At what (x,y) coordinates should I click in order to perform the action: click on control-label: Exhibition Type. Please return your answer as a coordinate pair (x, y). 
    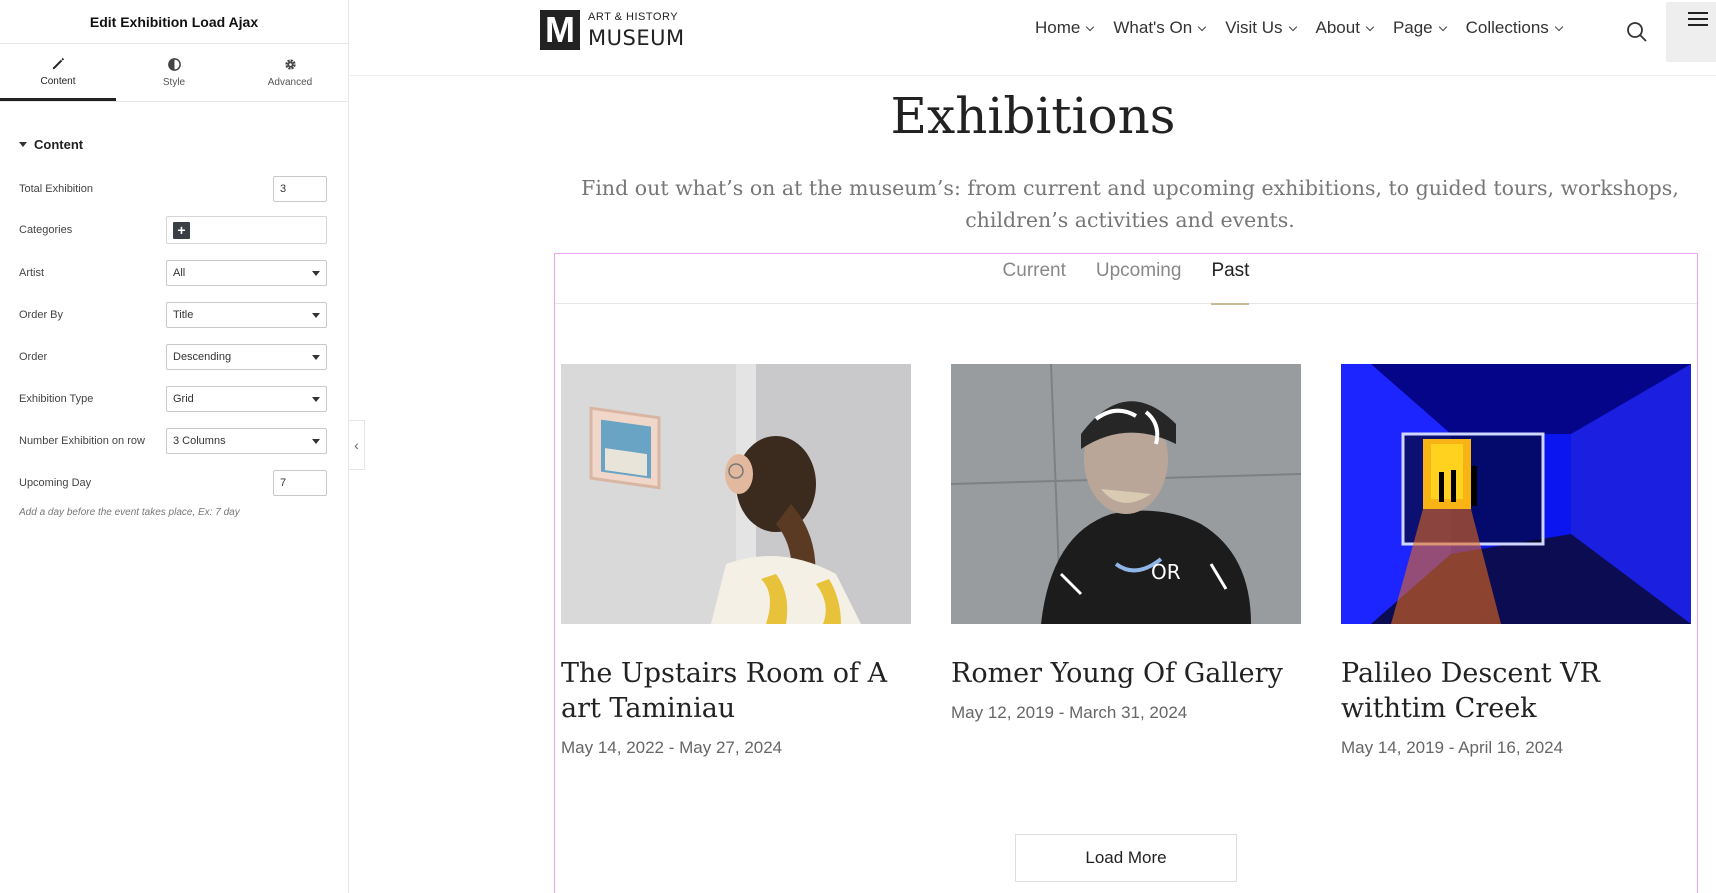
    Looking at the image, I should click on (56, 399).